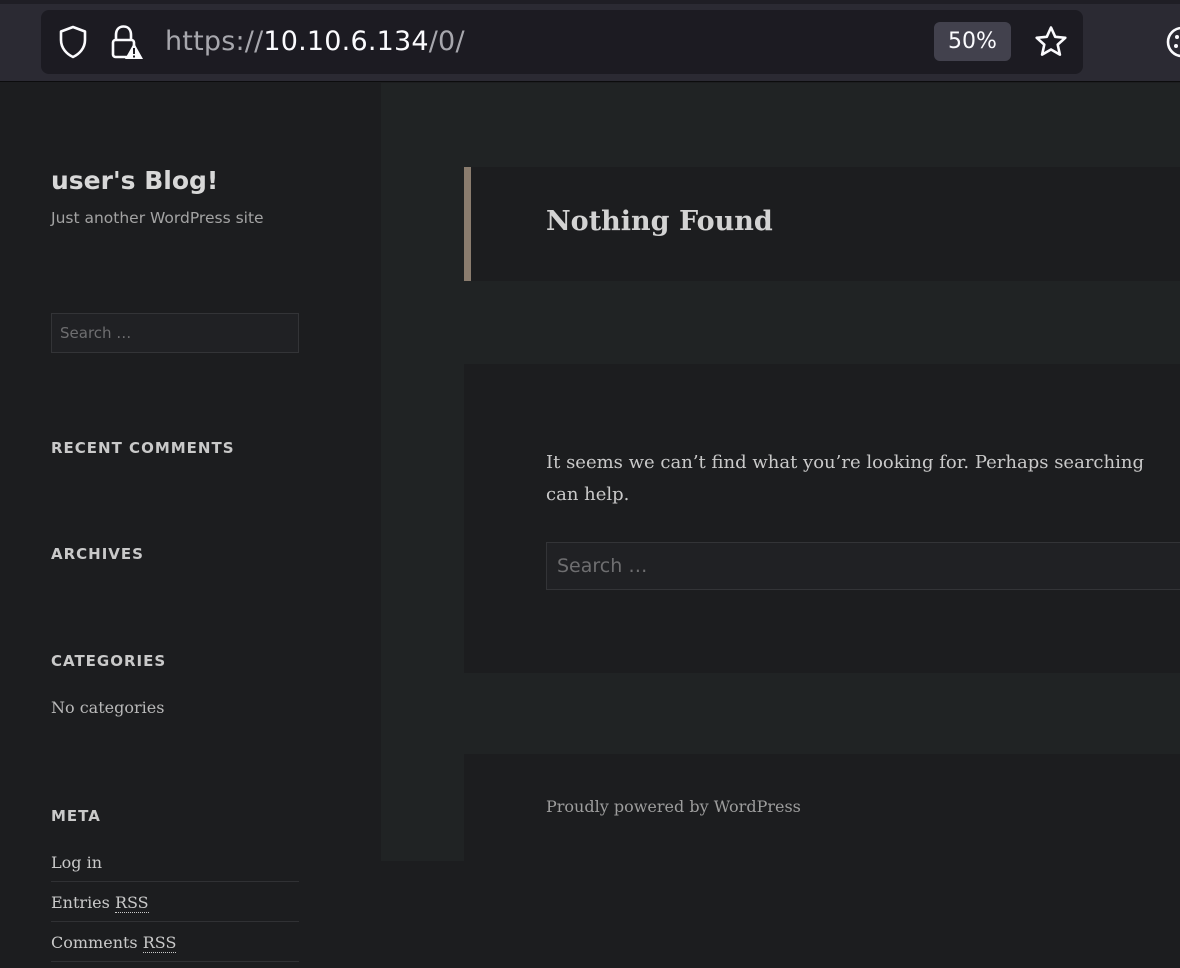  Describe the element at coordinates (1051, 42) in the screenshot. I see `star-icon` at that location.